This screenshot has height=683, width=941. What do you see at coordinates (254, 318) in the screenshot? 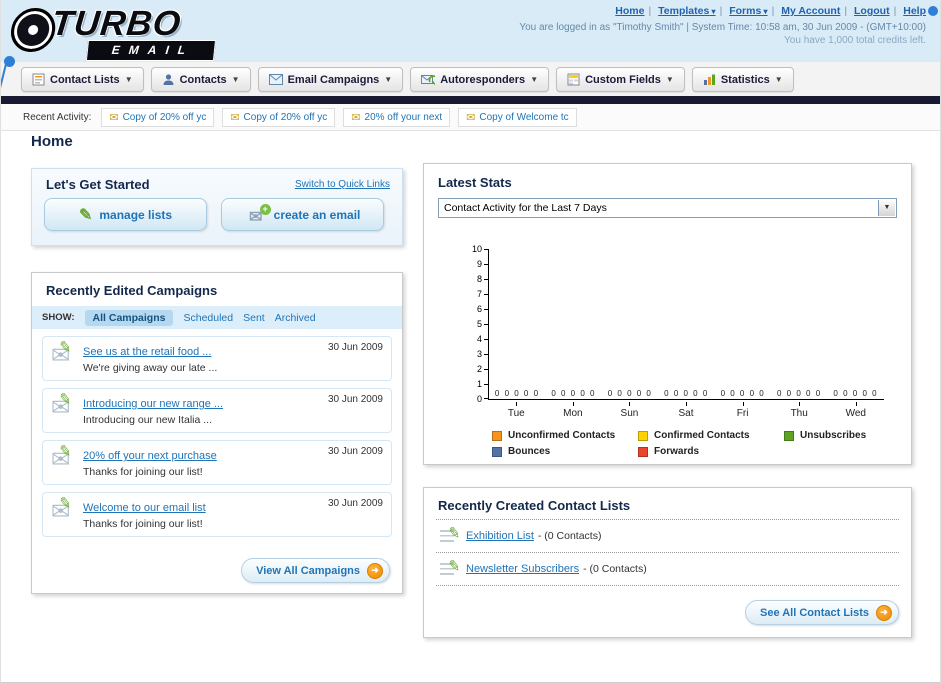
I see `filter-sent: Sent` at bounding box center [254, 318].